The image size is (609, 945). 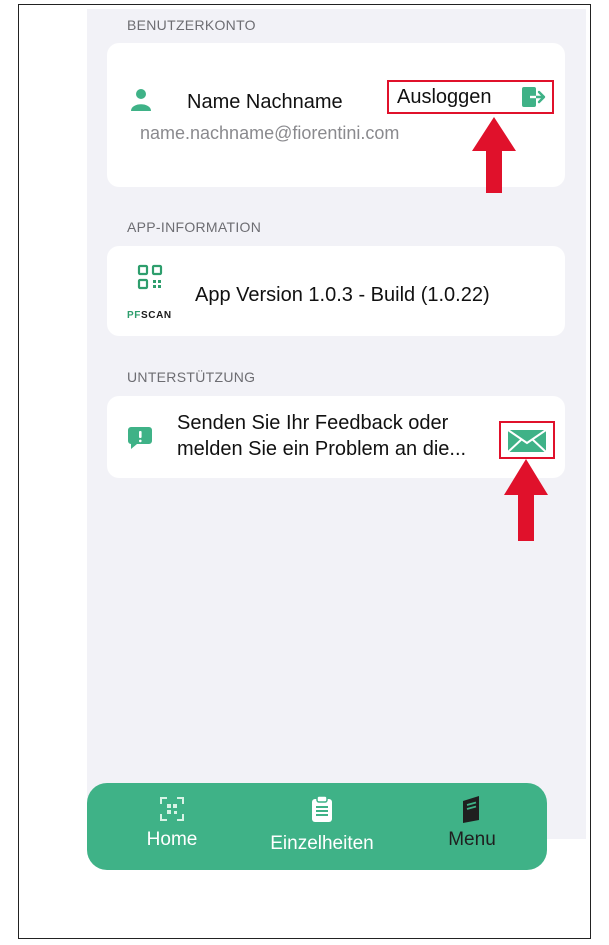 I want to click on feedback-bubble-icon, so click(x=140, y=438).